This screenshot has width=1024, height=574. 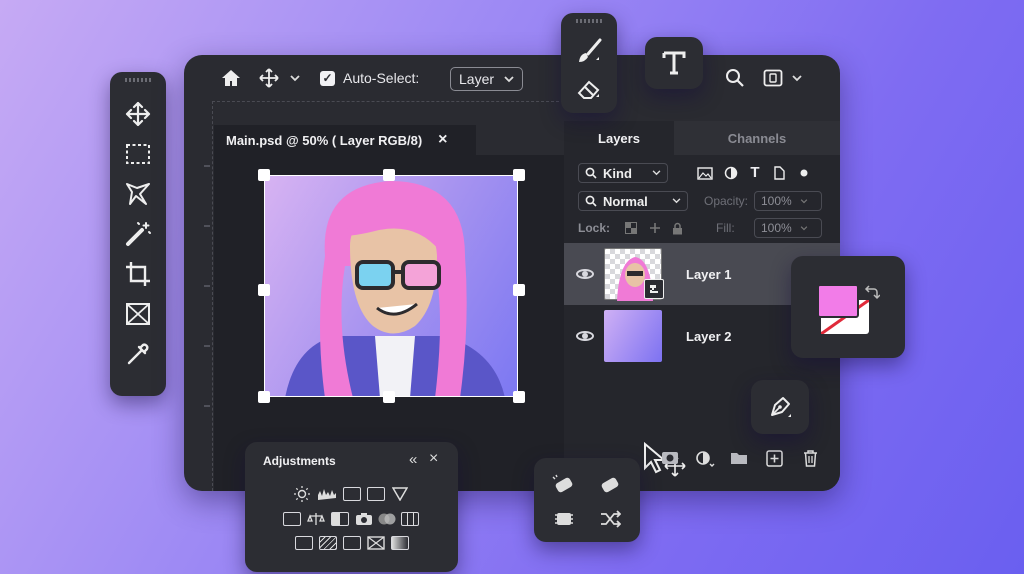 I want to click on brush-palette, so click(x=589, y=63).